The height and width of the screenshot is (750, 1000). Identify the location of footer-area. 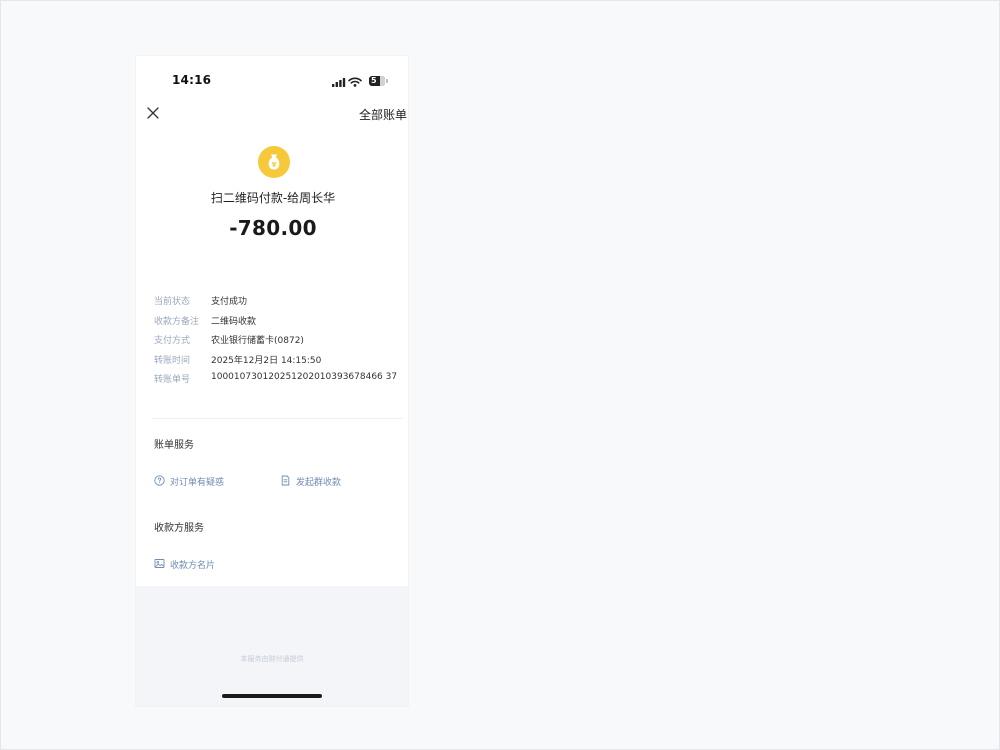
(272, 646).